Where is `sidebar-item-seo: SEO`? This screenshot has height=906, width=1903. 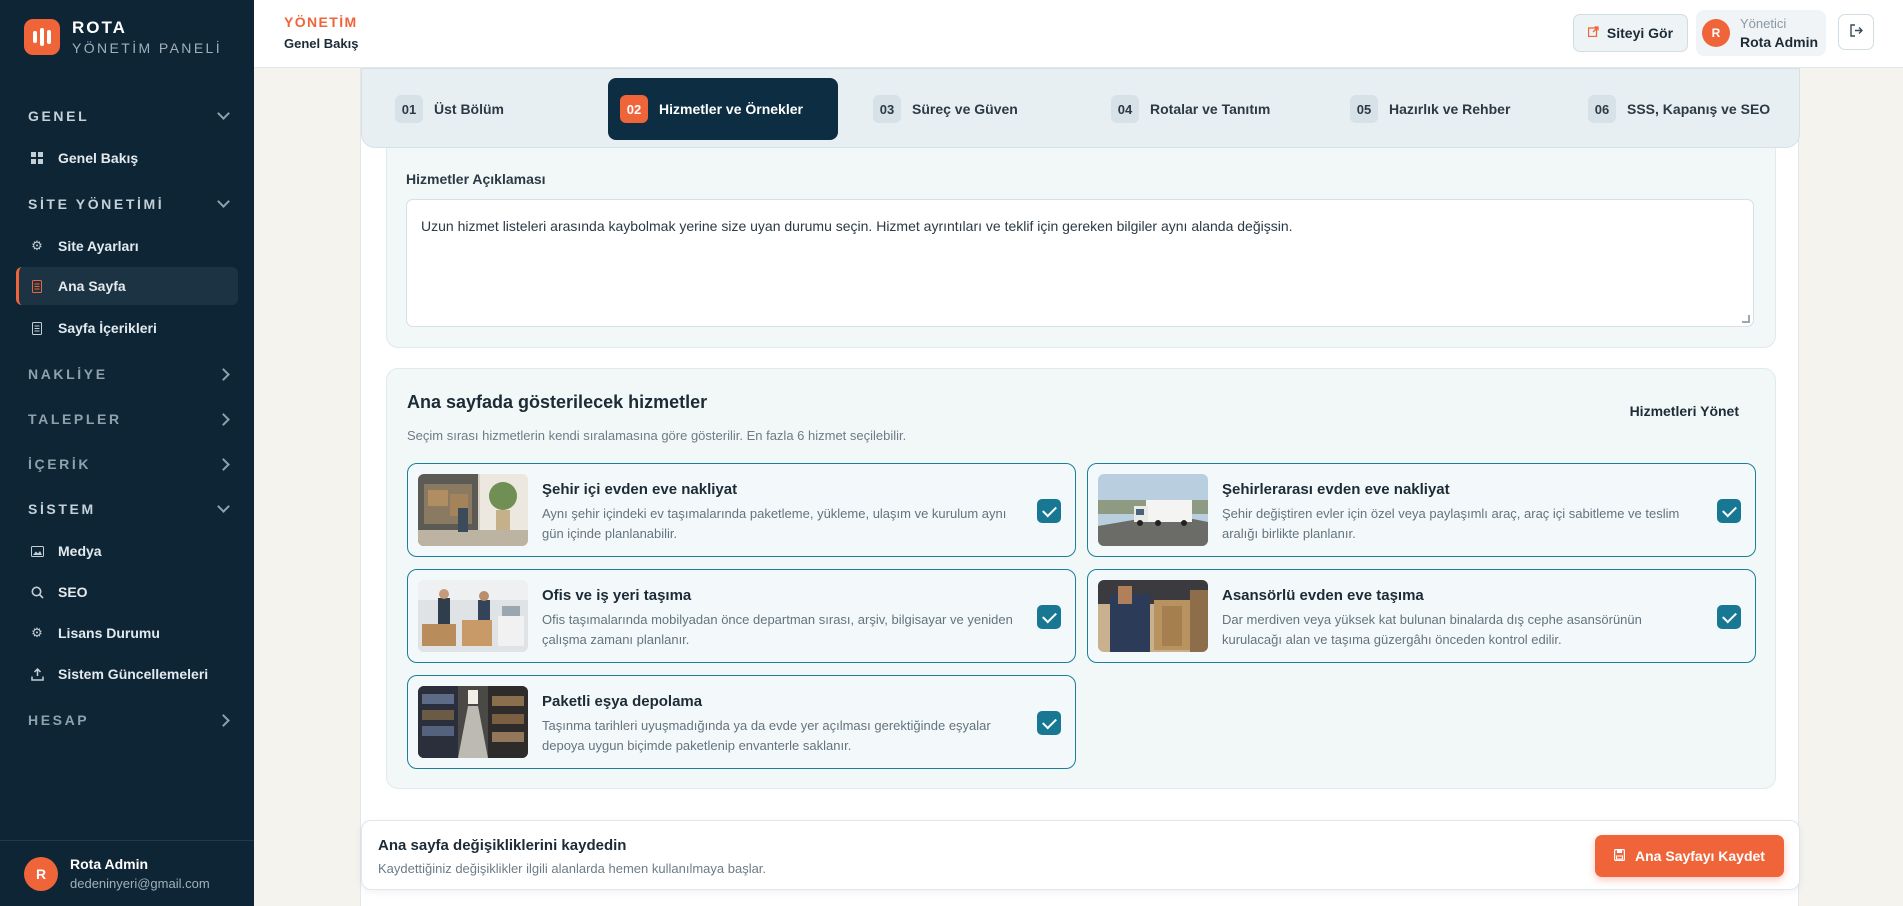
sidebar-item-seo: SEO is located at coordinates (127, 592).